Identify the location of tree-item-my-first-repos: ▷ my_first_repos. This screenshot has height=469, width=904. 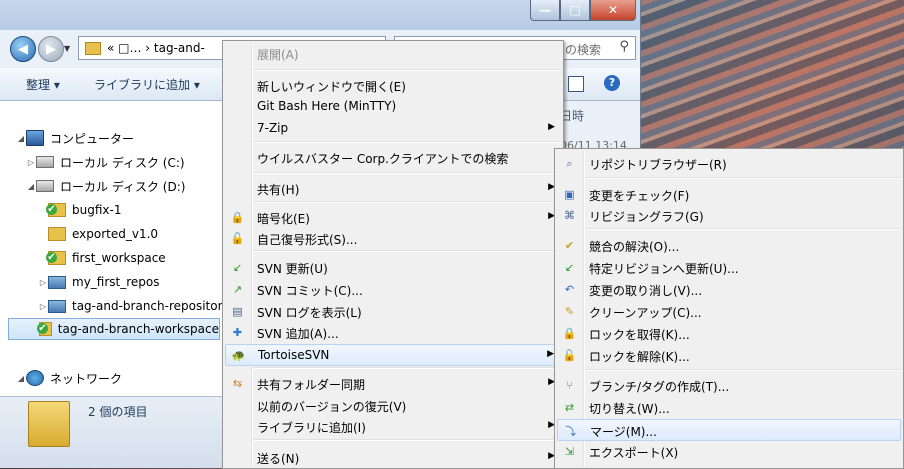
(99, 282).